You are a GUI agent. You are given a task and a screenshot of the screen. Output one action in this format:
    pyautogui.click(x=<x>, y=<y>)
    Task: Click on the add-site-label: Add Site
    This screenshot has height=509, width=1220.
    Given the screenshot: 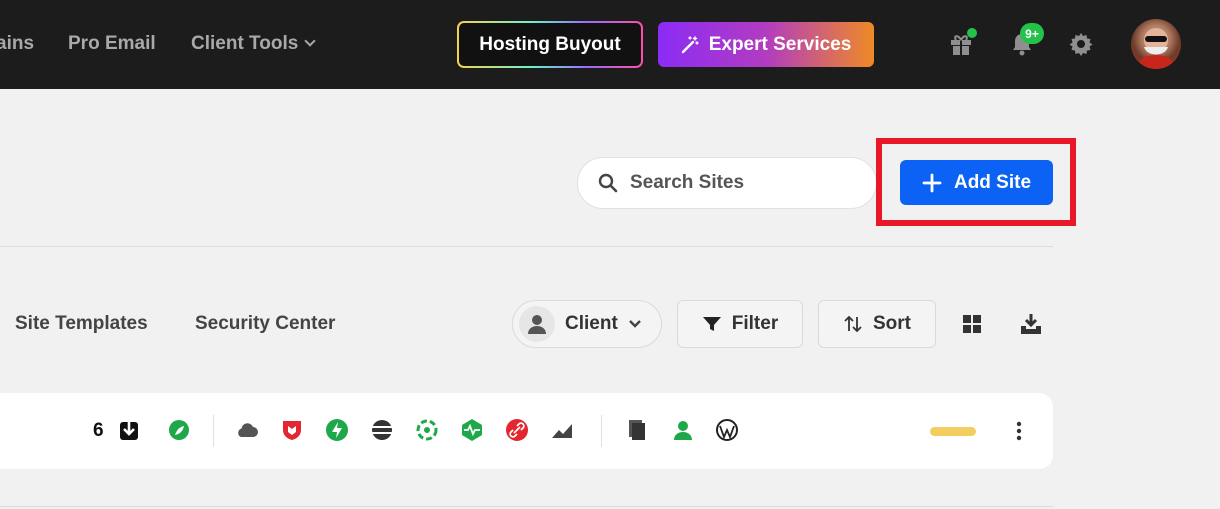 What is the action you would take?
    pyautogui.click(x=992, y=182)
    